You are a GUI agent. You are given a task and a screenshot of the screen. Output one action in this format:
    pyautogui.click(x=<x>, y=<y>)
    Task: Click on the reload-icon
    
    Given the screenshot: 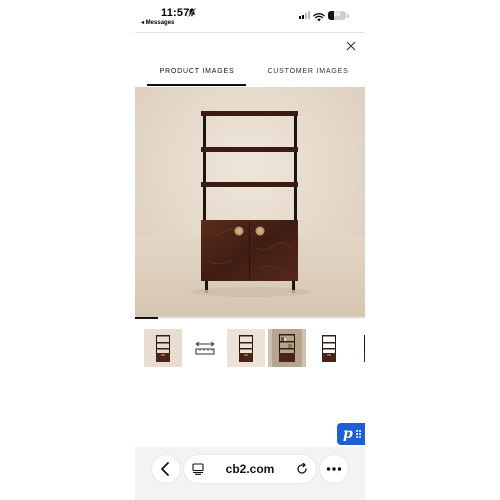 What is the action you would take?
    pyautogui.click(x=302, y=468)
    